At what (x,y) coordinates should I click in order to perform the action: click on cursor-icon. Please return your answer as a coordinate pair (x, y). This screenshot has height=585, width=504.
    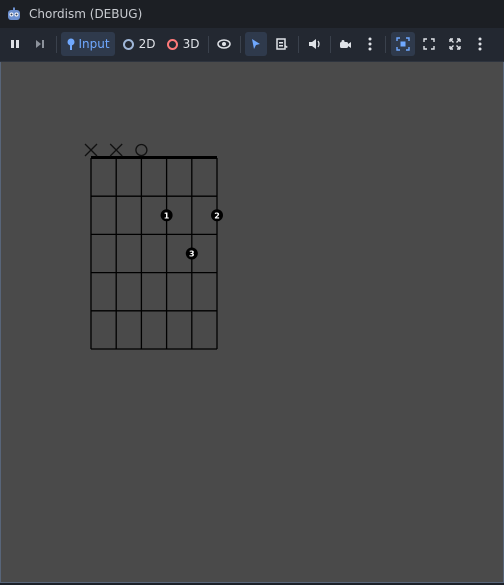
    Looking at the image, I should click on (256, 44).